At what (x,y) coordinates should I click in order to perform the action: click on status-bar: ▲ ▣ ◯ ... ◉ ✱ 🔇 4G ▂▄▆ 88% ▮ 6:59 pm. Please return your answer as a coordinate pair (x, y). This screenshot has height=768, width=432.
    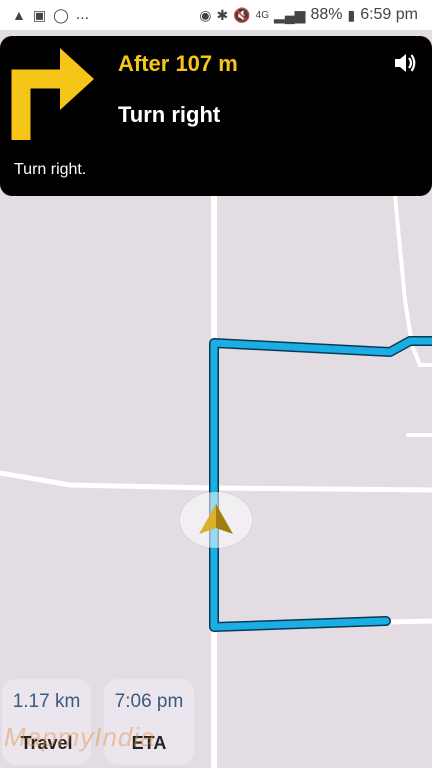
    Looking at the image, I should click on (216, 15).